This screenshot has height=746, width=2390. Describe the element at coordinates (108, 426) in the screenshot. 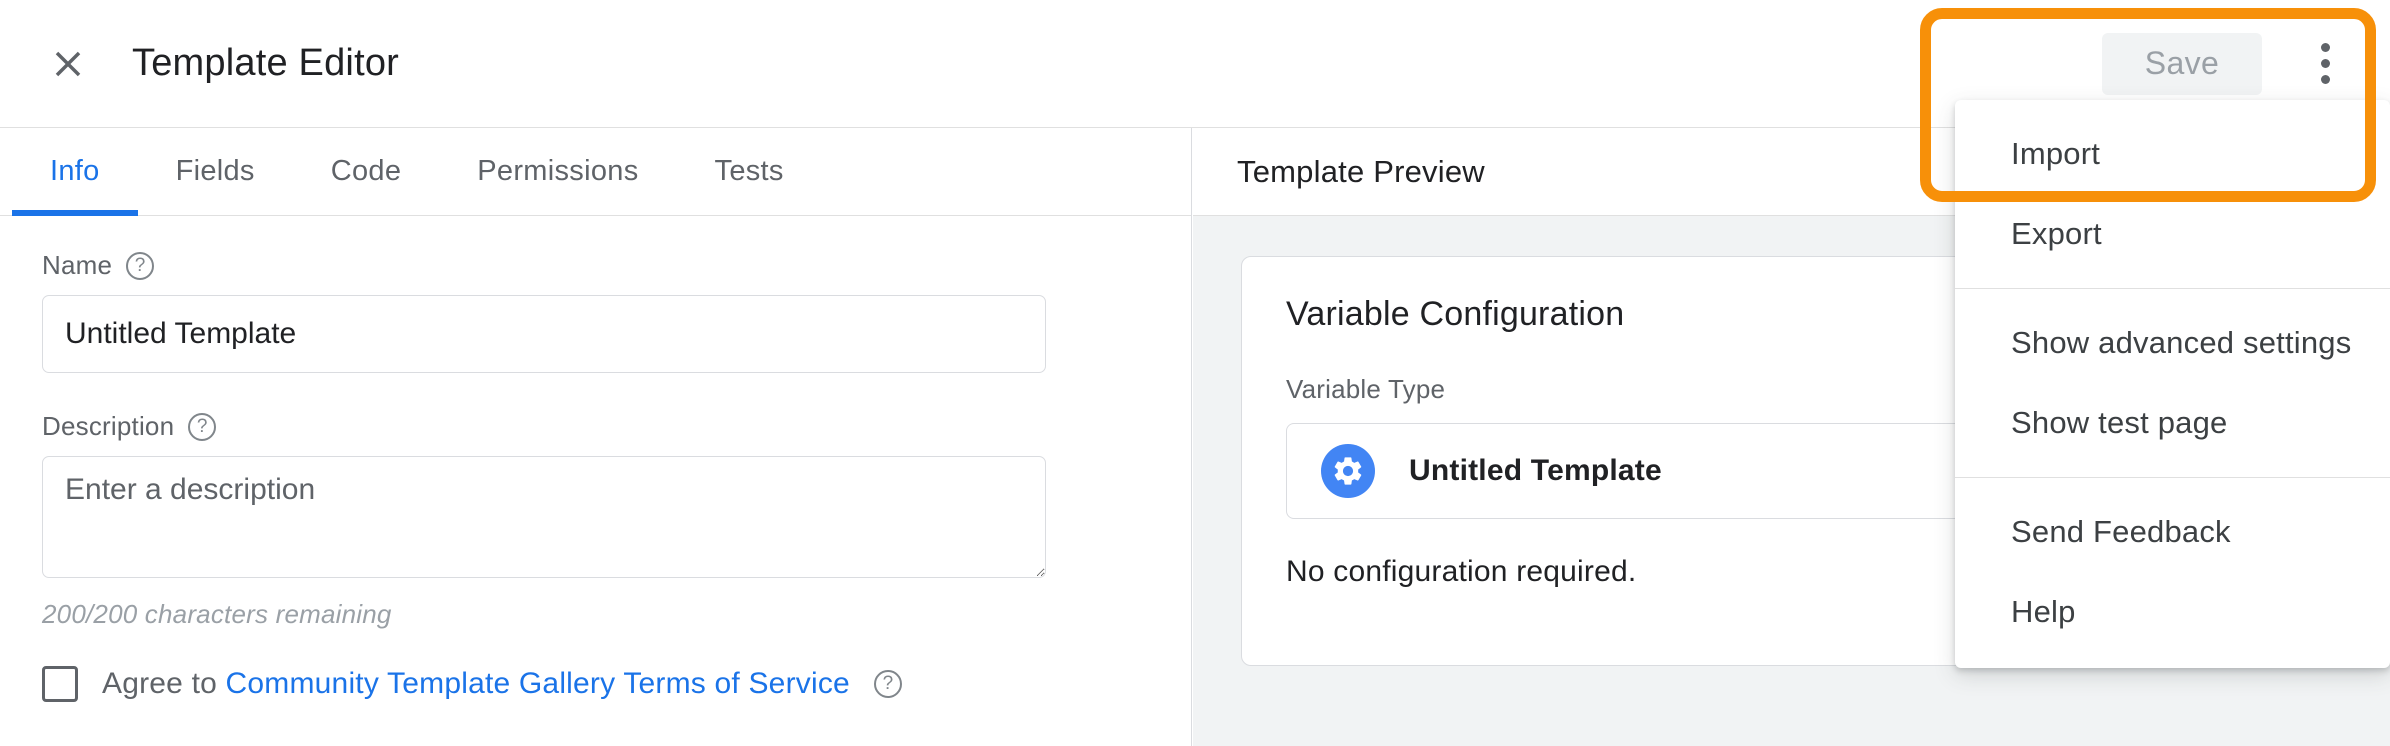

I see `description-label-text: Description` at that location.